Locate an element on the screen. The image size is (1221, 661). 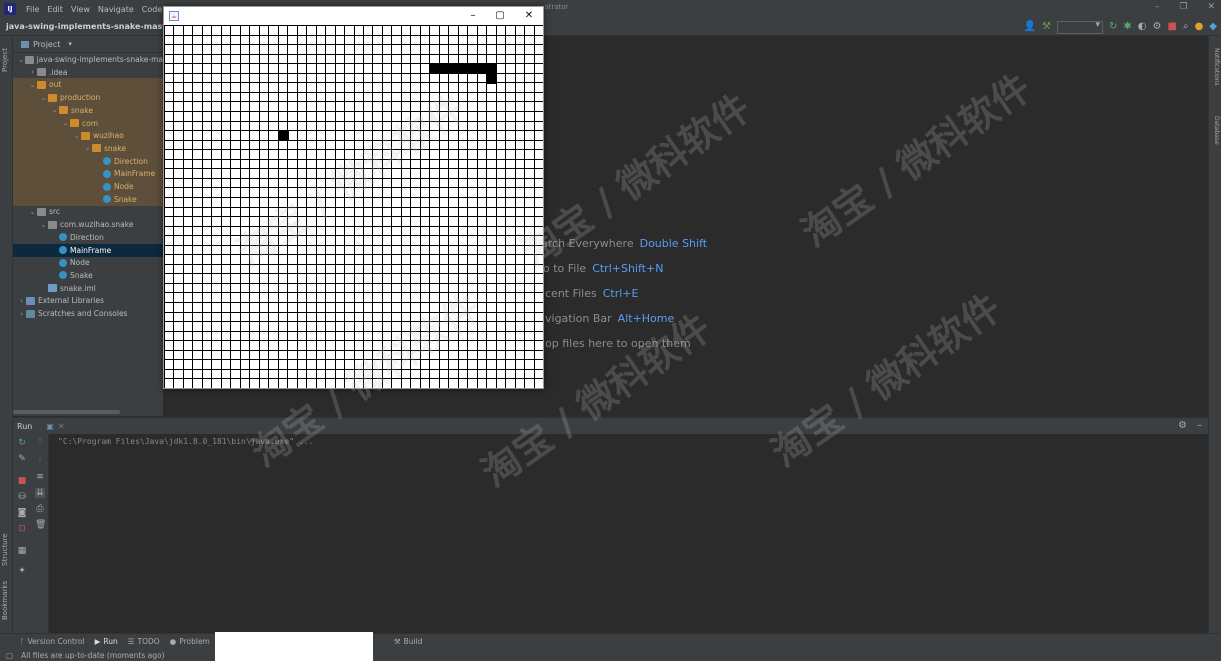
print-icon: ⎙ is located at coordinates (40, 509).